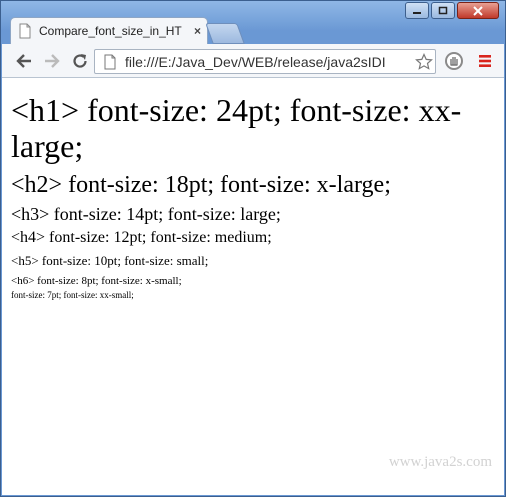 This screenshot has height=497, width=506. I want to click on minimize-icon, so click(417, 12).